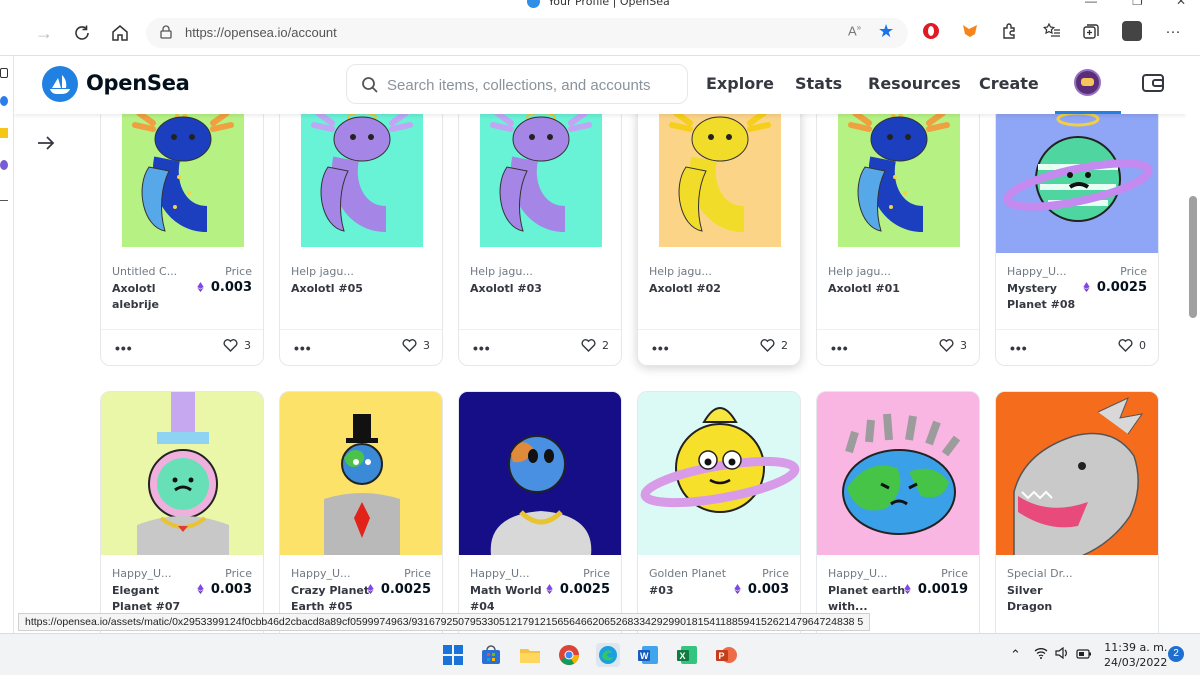  What do you see at coordinates (510, 289) in the screenshot?
I see `nft-name: Axolotl #03` at bounding box center [510, 289].